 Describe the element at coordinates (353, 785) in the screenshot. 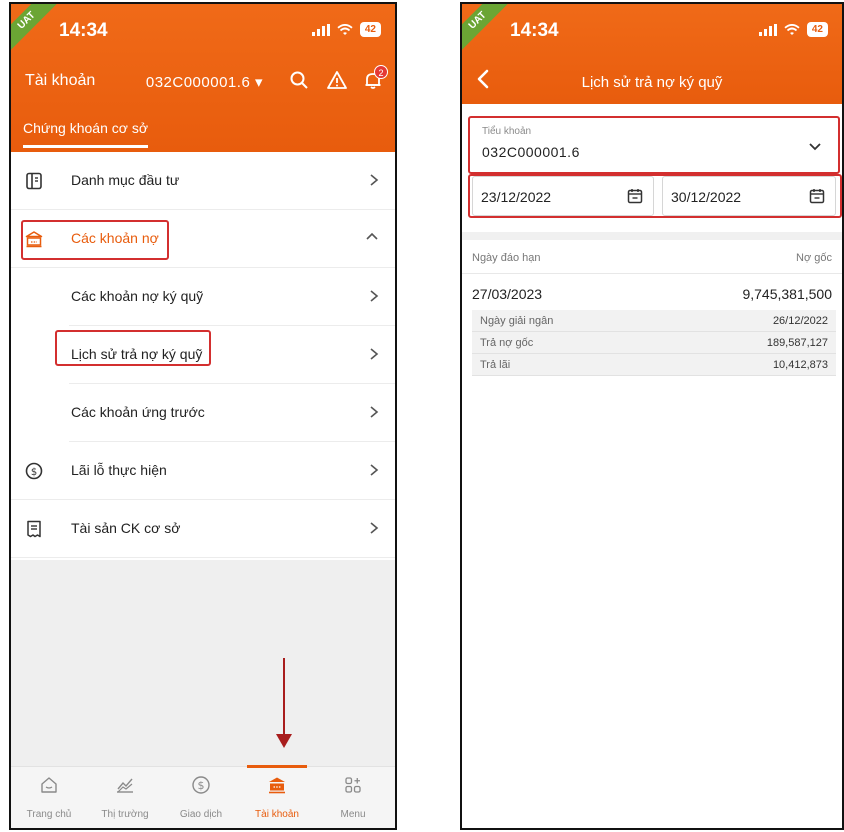

I see `grid-plus-icon` at that location.